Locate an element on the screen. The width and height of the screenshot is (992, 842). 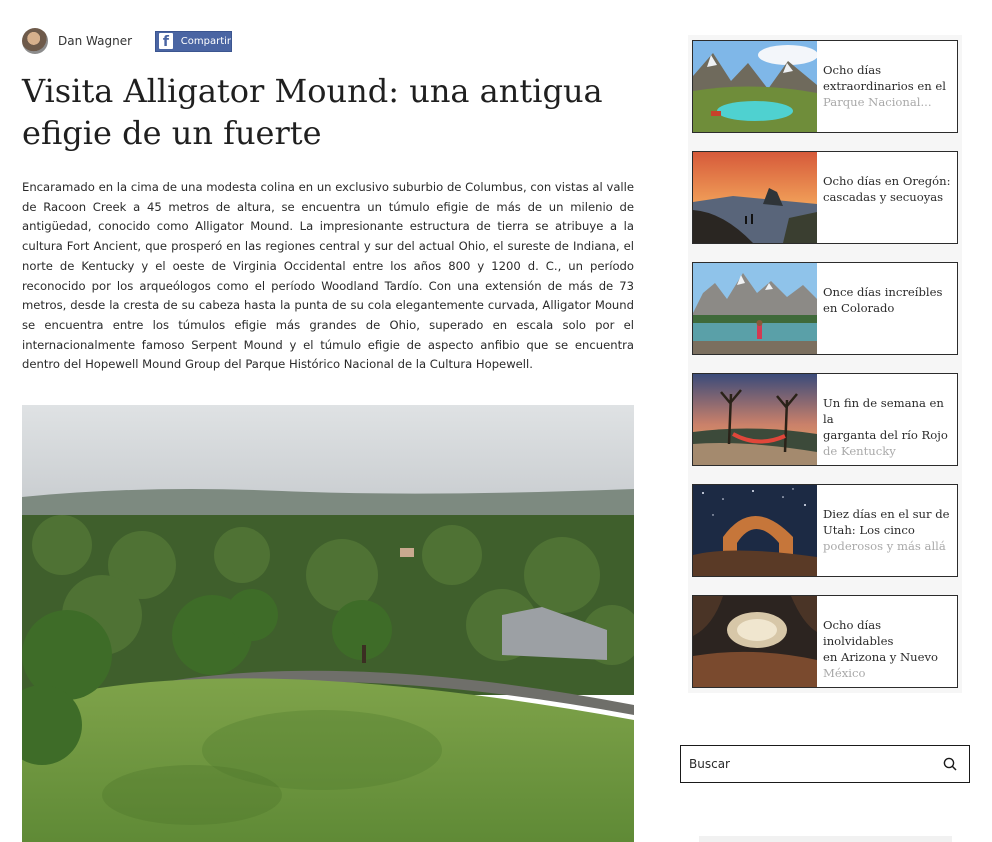
related-post-title-line: Ocho días en Oregón: is located at coordinates (887, 181).